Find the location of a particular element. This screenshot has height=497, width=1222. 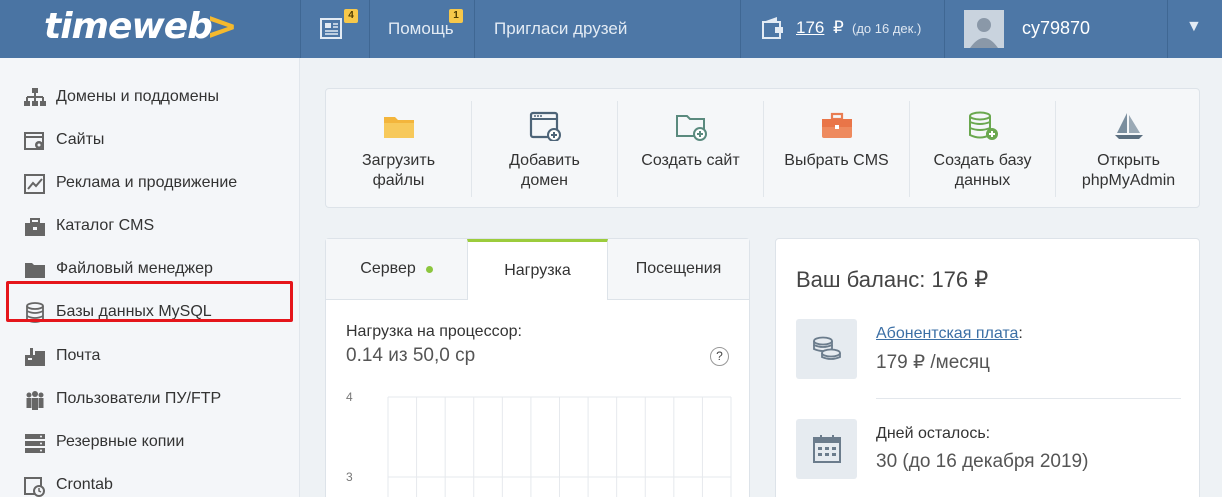

open-phpmyadmin-button: Открыть phpMyAdmin is located at coordinates (1128, 148).